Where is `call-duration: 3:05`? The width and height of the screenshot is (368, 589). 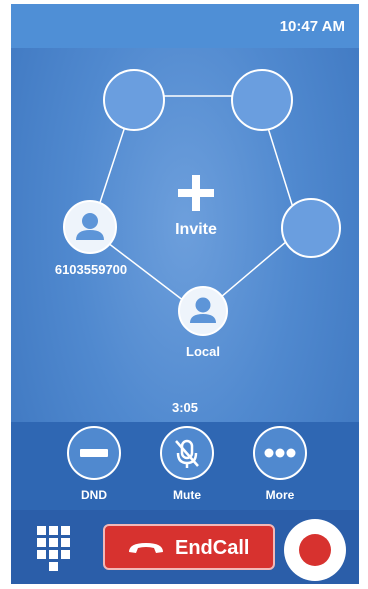
call-duration: 3:05 is located at coordinates (185, 407).